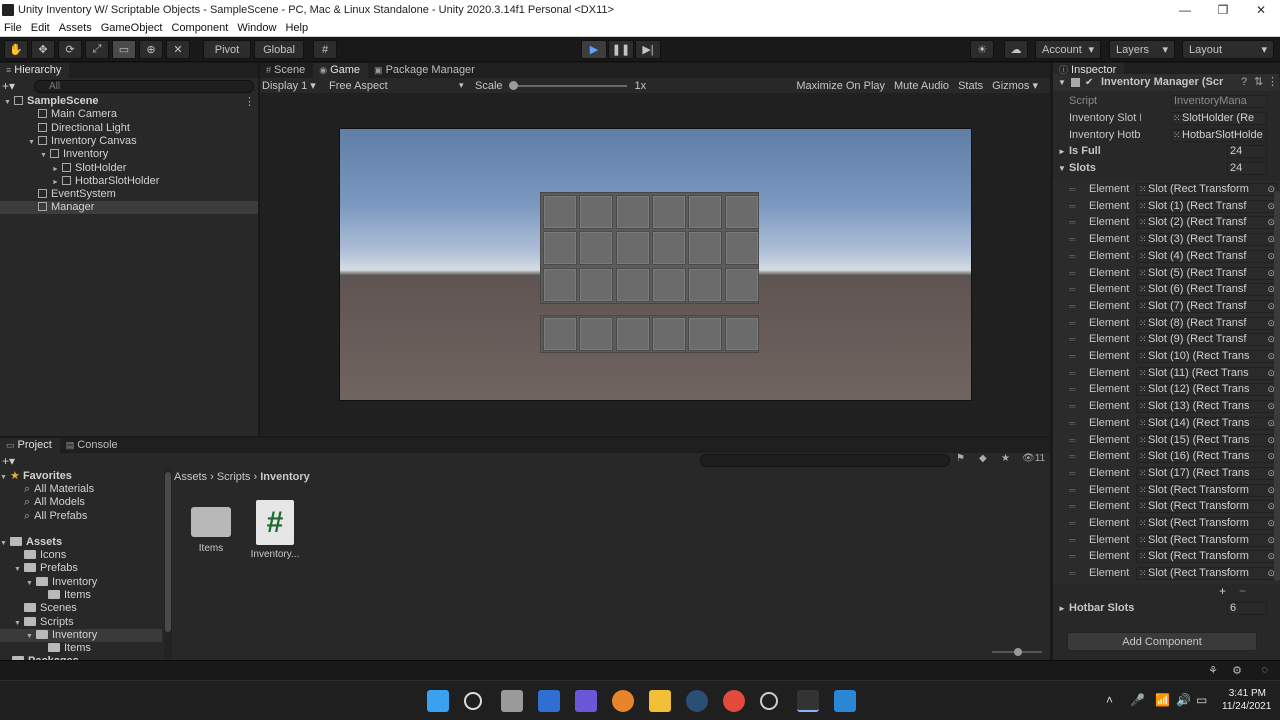  I want to click on microphone-icon: 🎤, so click(1137, 700).